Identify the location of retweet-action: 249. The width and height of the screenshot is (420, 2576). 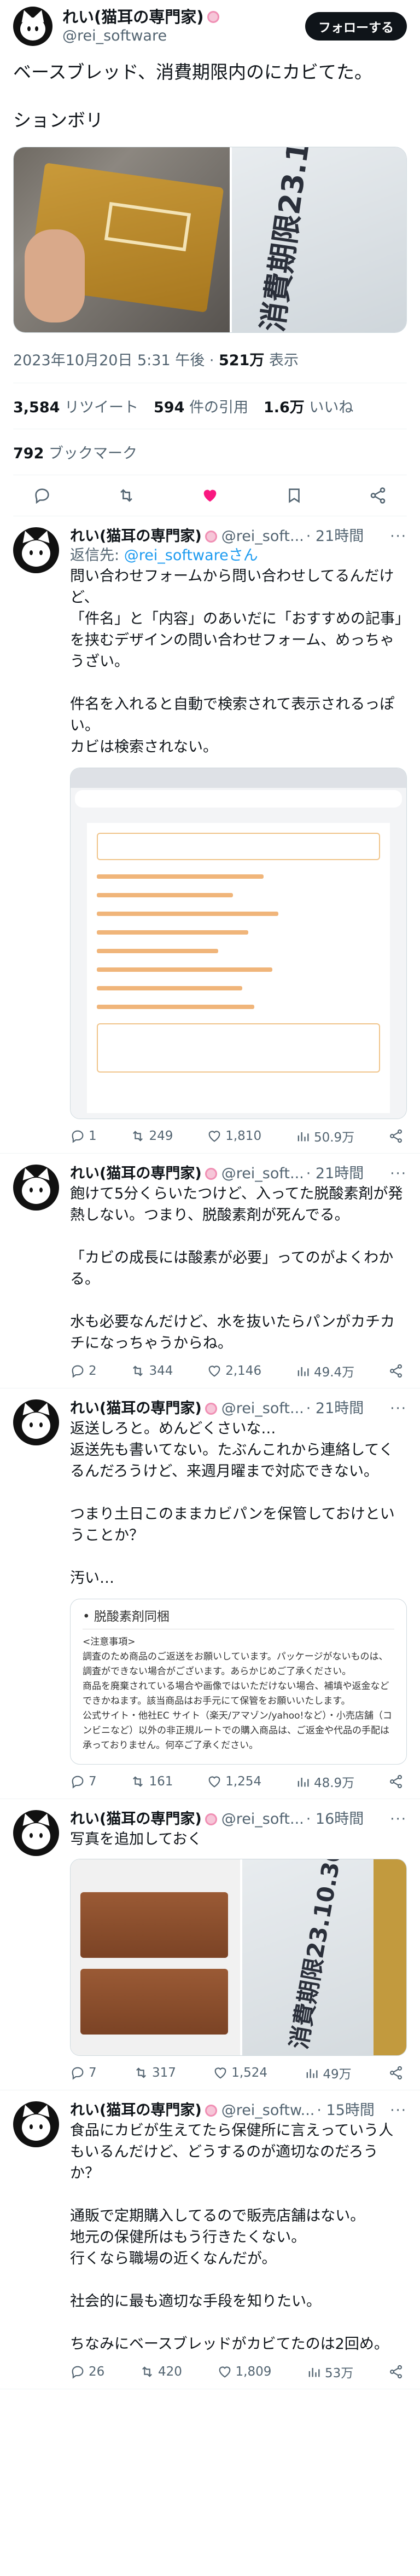
(151, 1136).